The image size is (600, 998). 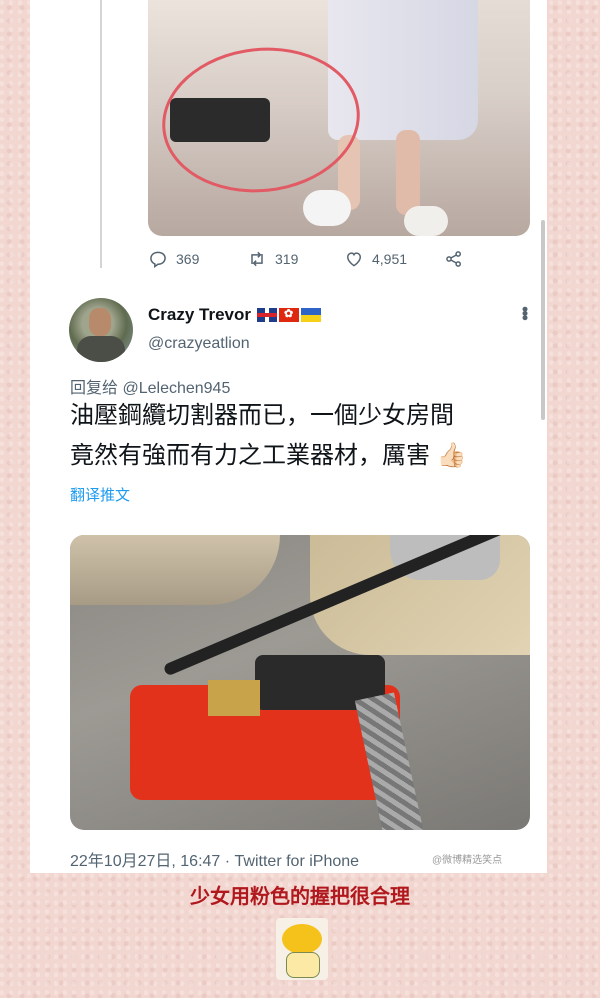 What do you see at coordinates (234, 698) in the screenshot?
I see `brass-plate` at bounding box center [234, 698].